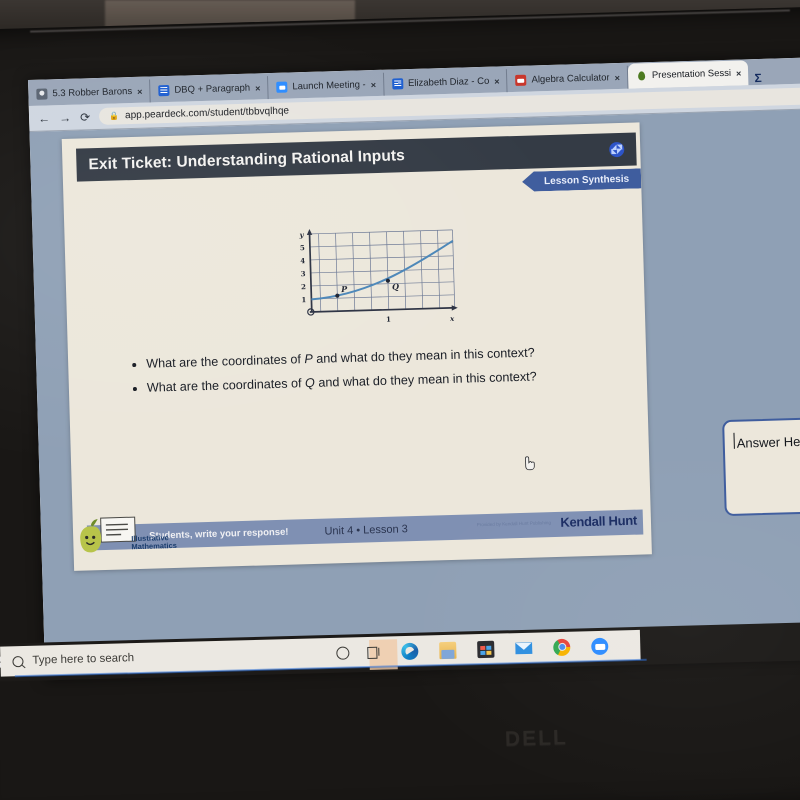 This screenshot has width=800, height=800. What do you see at coordinates (337, 295) in the screenshot?
I see `point-P` at bounding box center [337, 295].